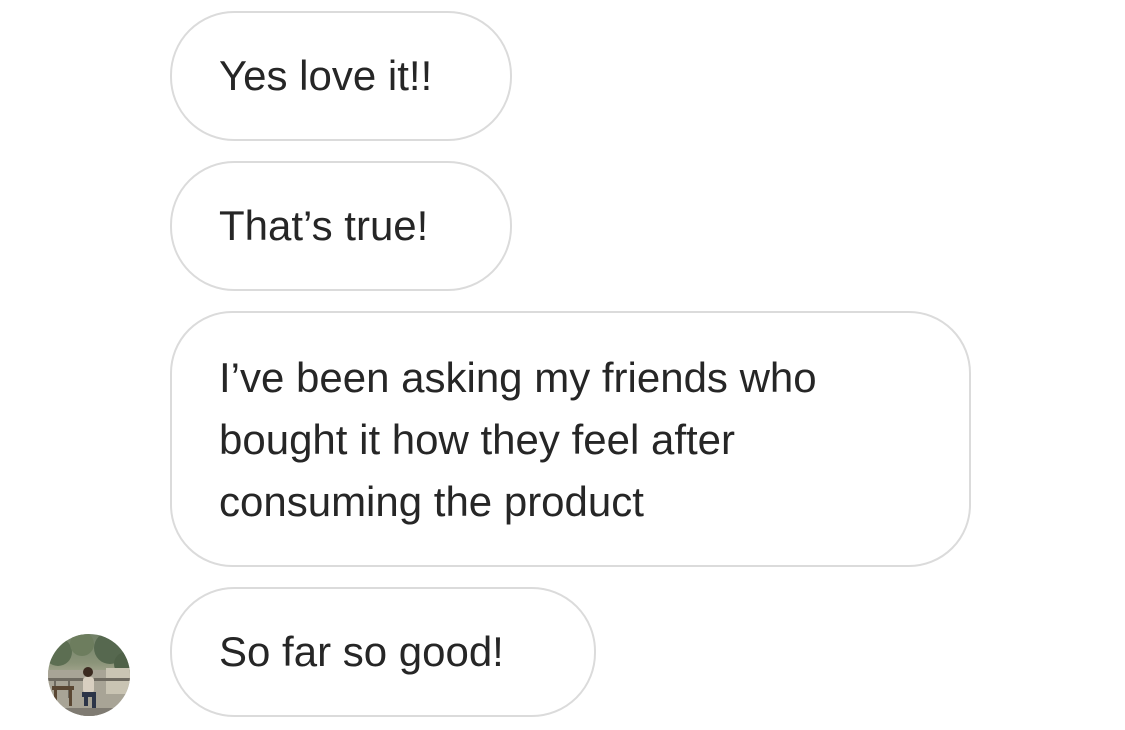  I want to click on profile-photo-icon, so click(89, 675).